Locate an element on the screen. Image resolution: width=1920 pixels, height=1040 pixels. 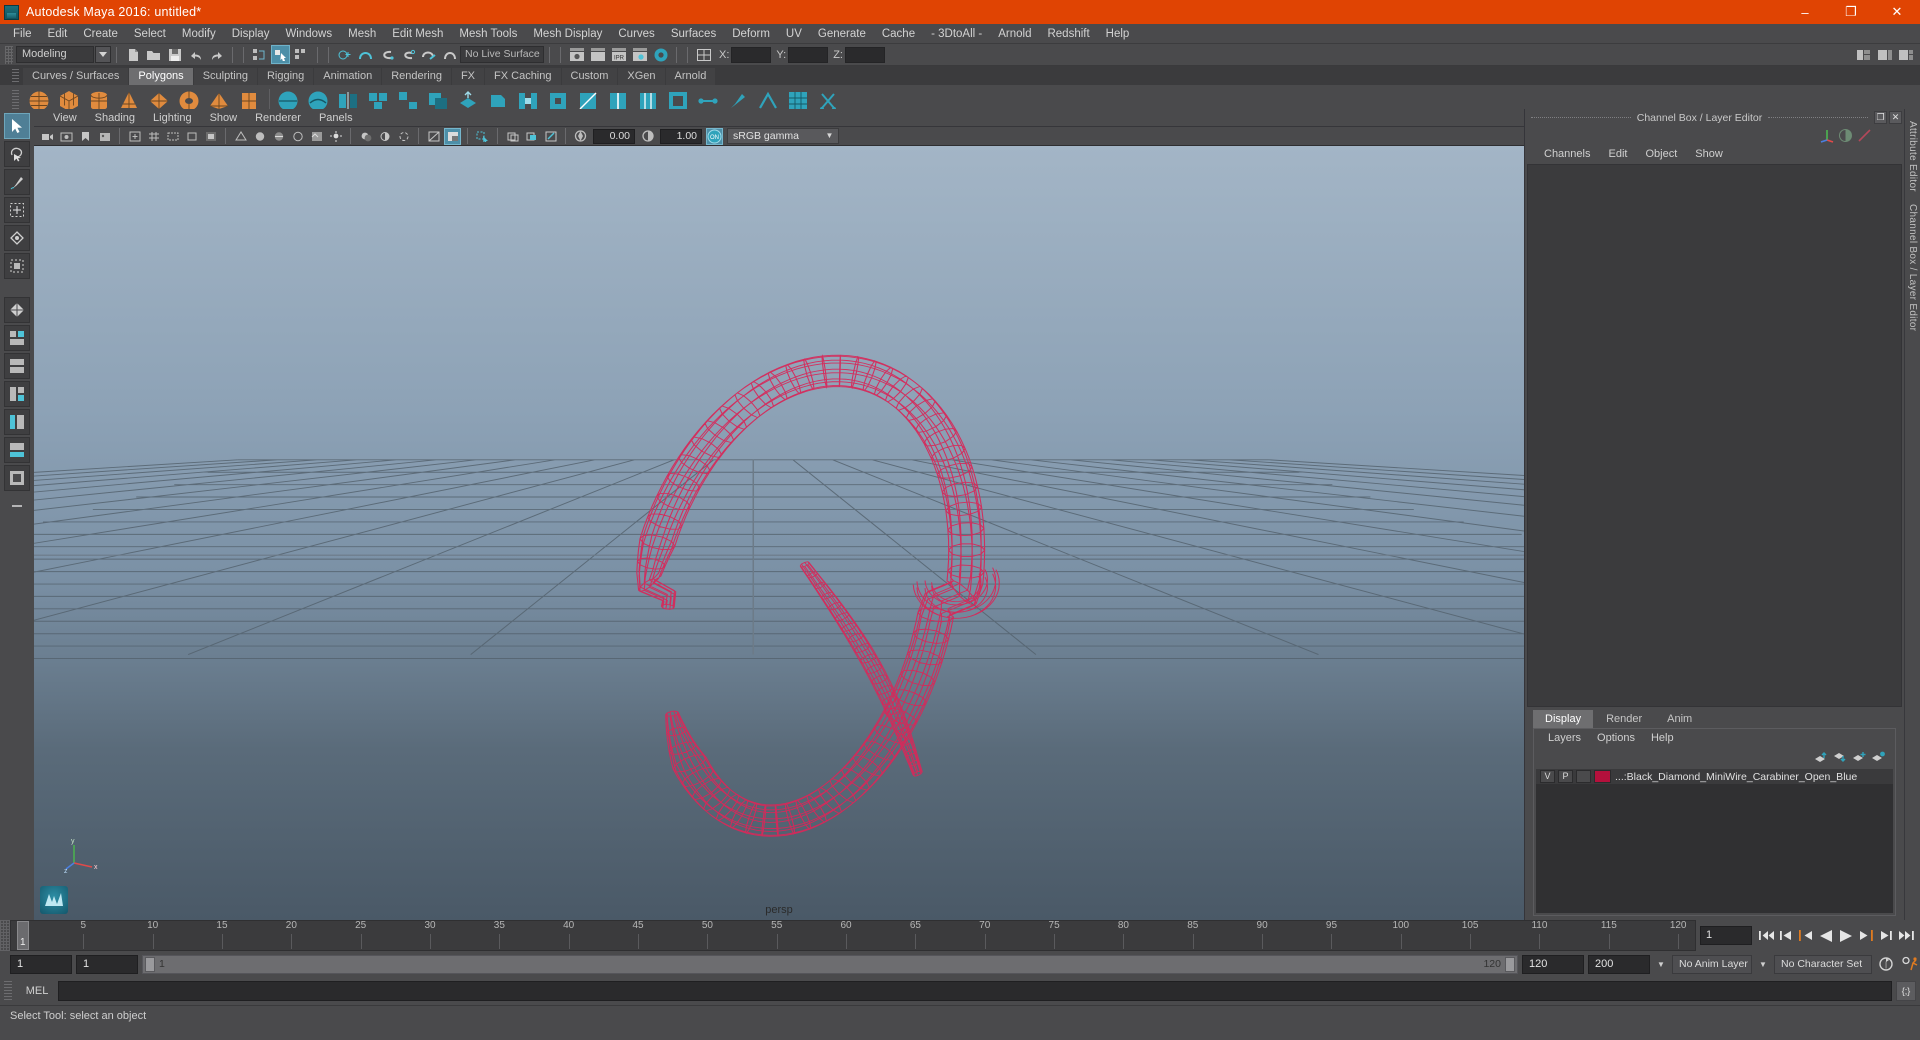
exposure-field: 0.00 is located at coordinates (614, 136).